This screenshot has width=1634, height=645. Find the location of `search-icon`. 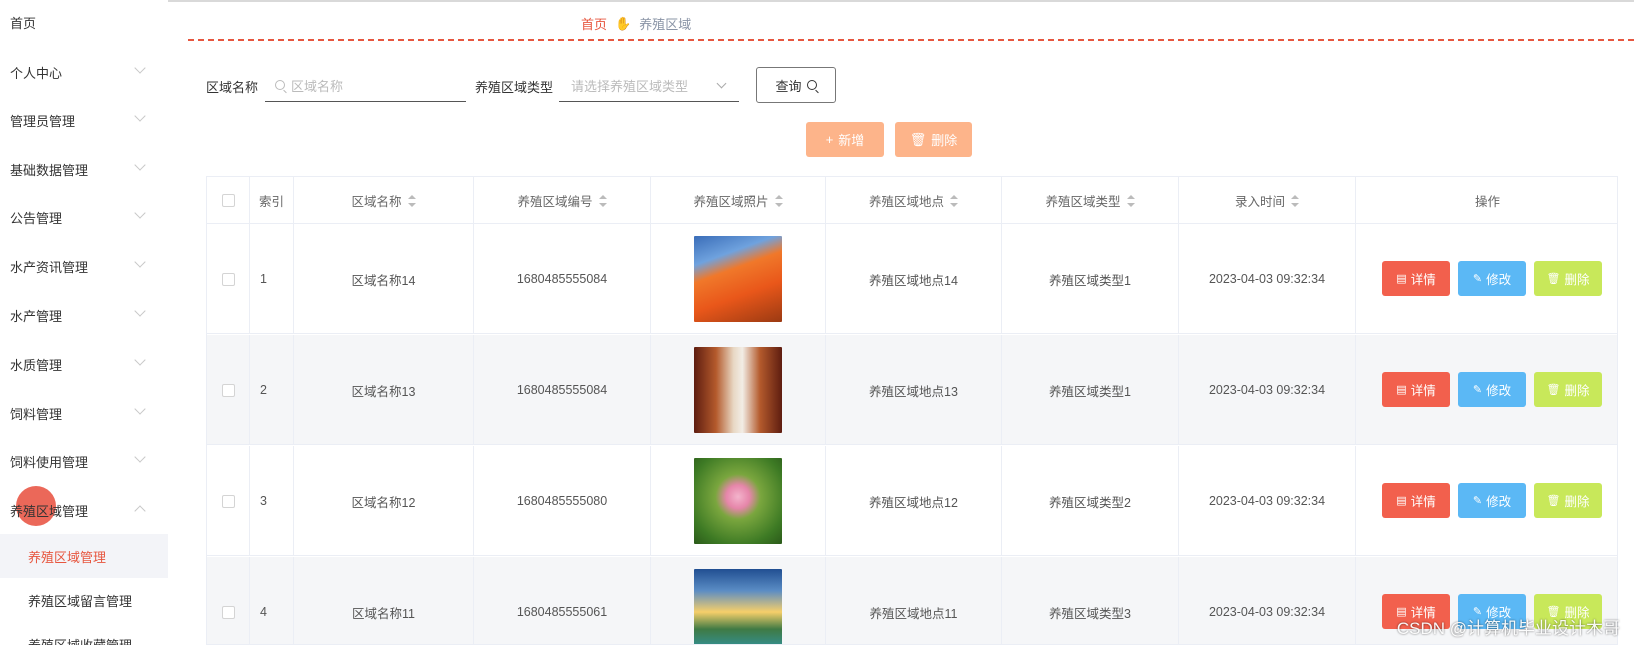

search-icon is located at coordinates (280, 85).